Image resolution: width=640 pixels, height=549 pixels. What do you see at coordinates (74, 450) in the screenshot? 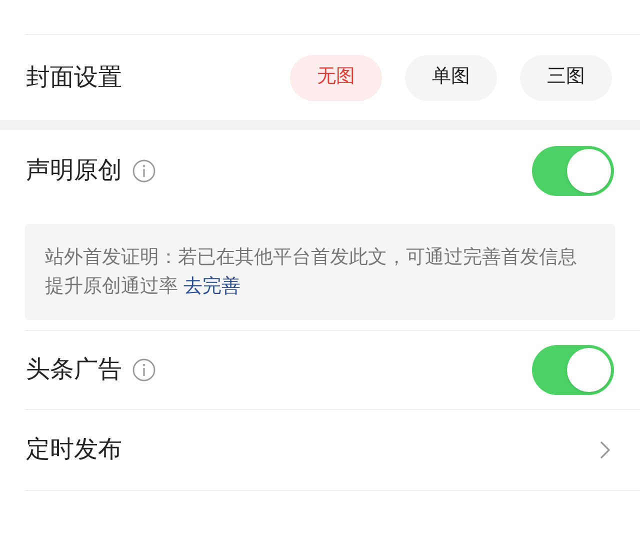
I see `row-label: 定时发布` at bounding box center [74, 450].